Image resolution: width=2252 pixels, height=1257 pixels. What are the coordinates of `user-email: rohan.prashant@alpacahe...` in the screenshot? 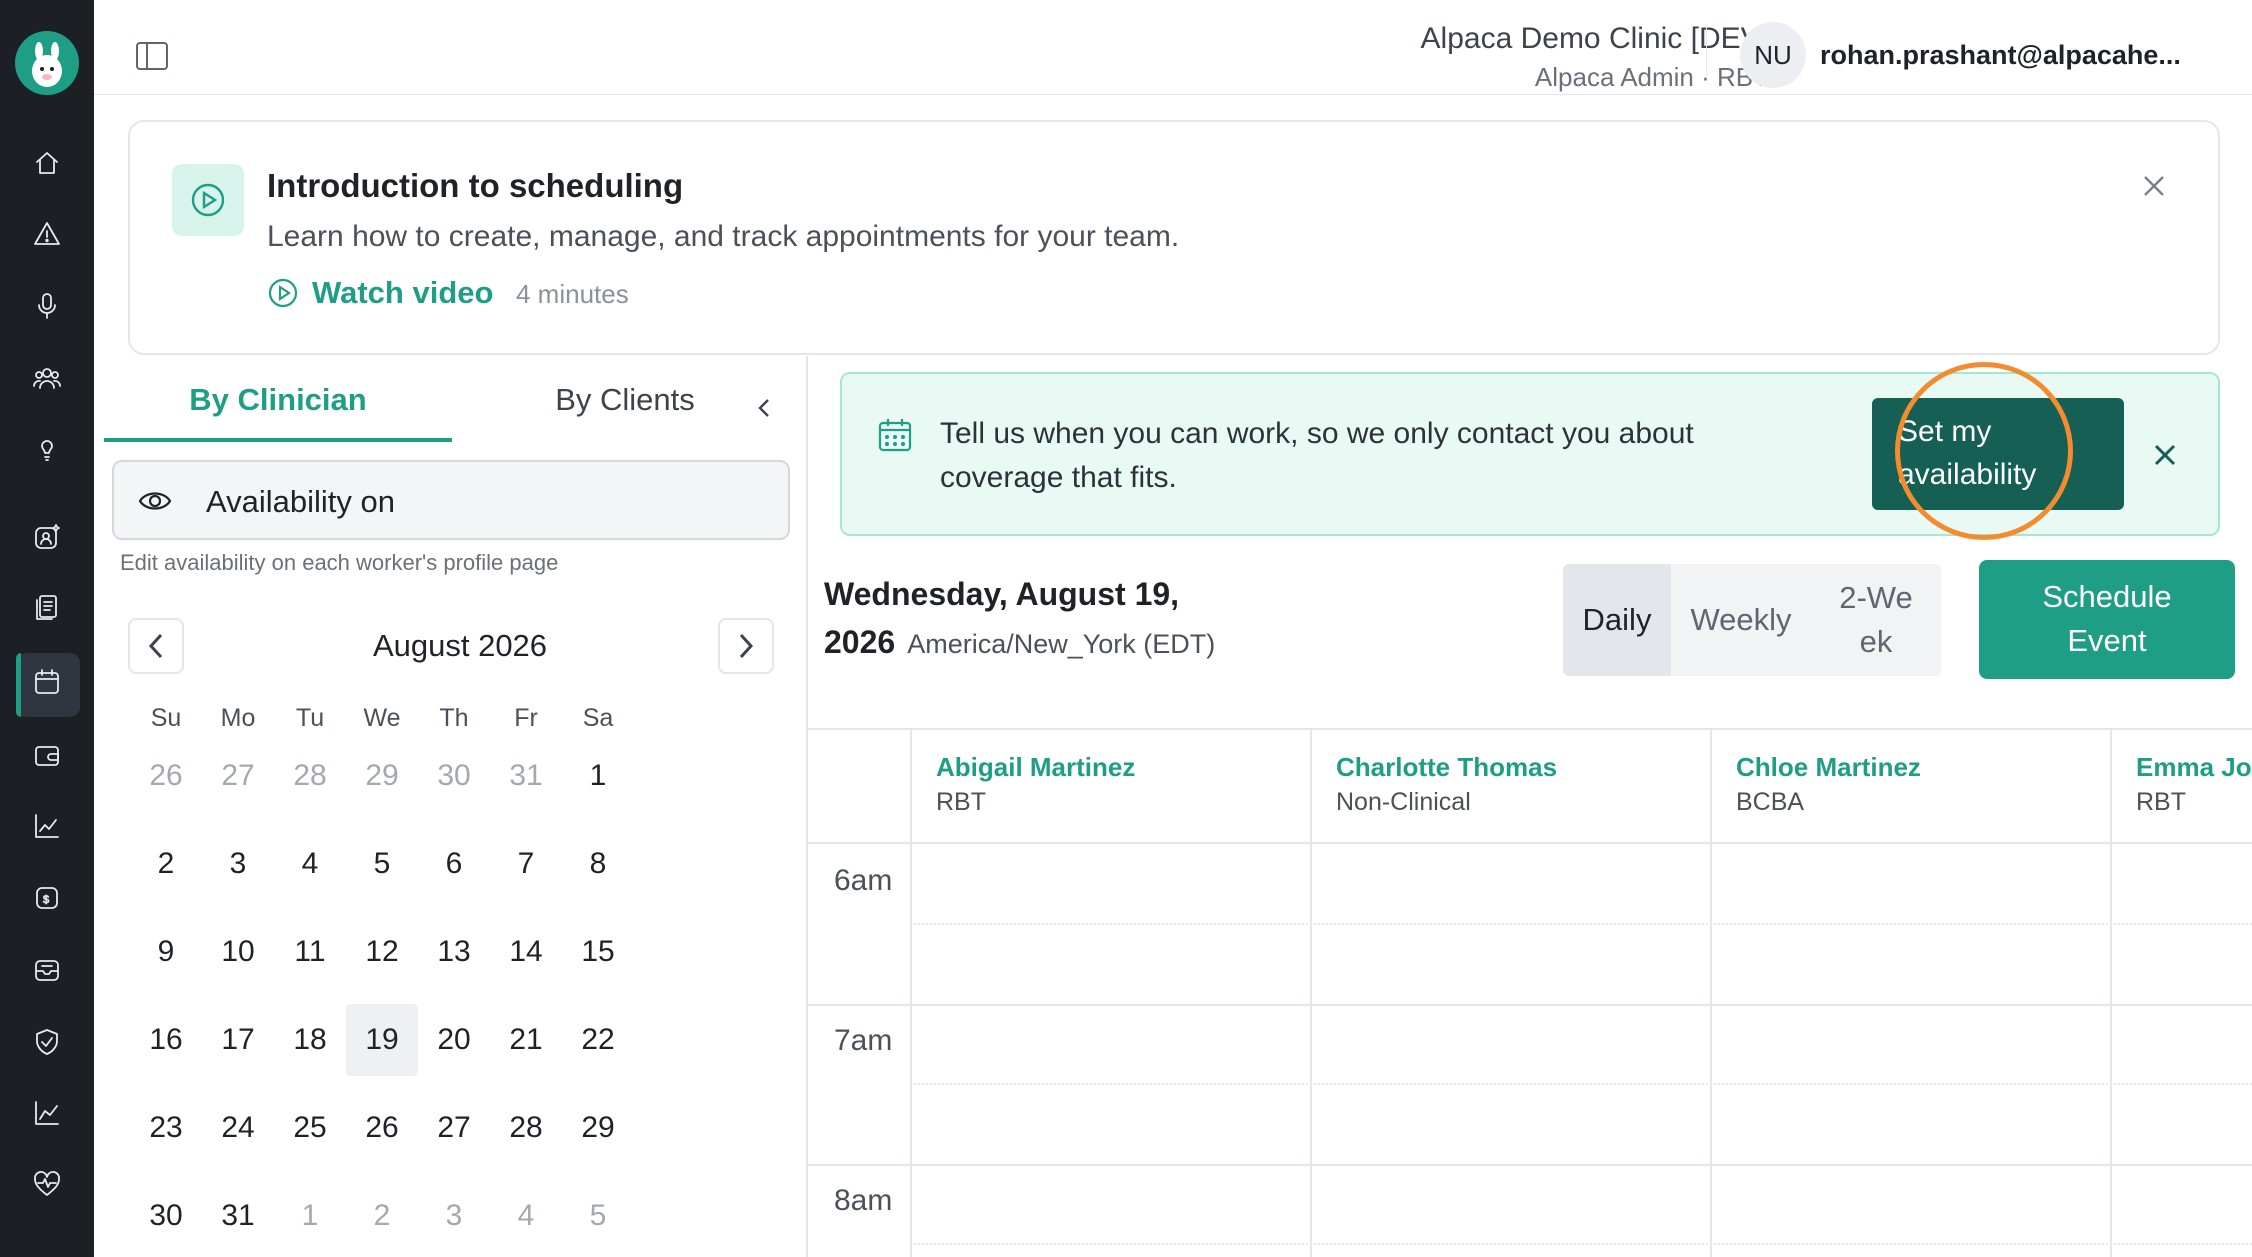 It's located at (2000, 55).